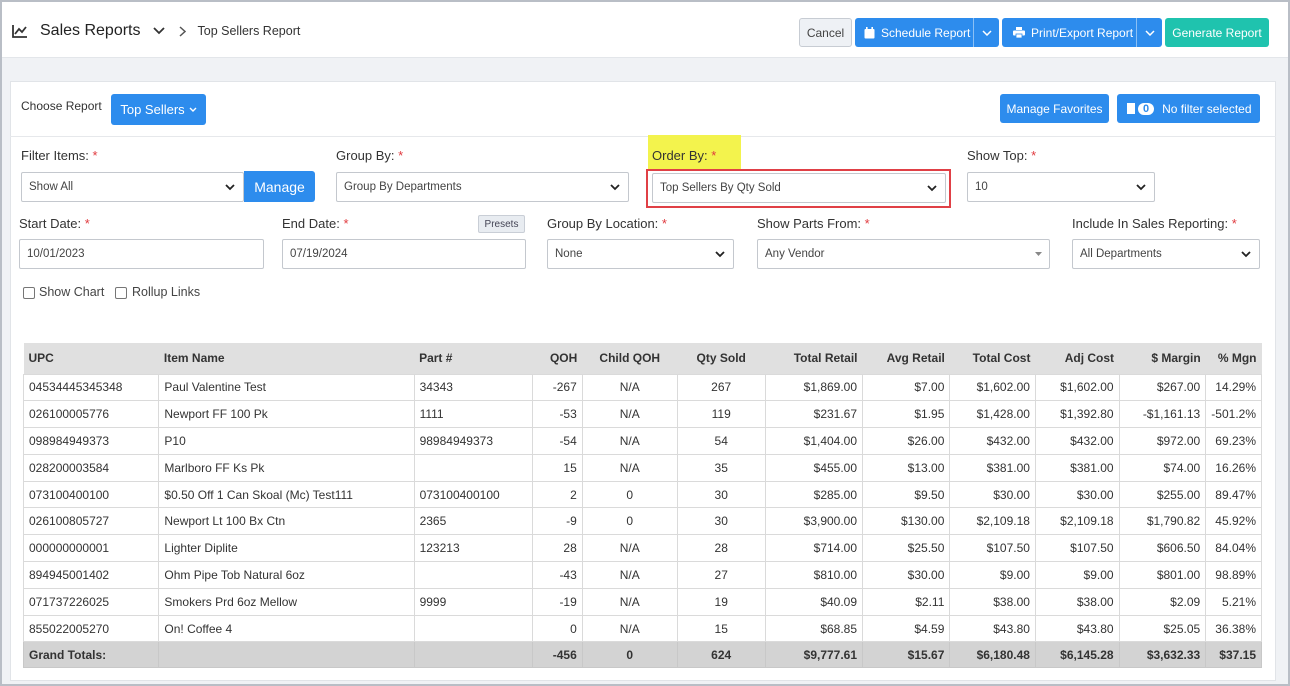  What do you see at coordinates (286, 467) in the screenshot?
I see `table-cell: Marlboro FF Ks Pk` at bounding box center [286, 467].